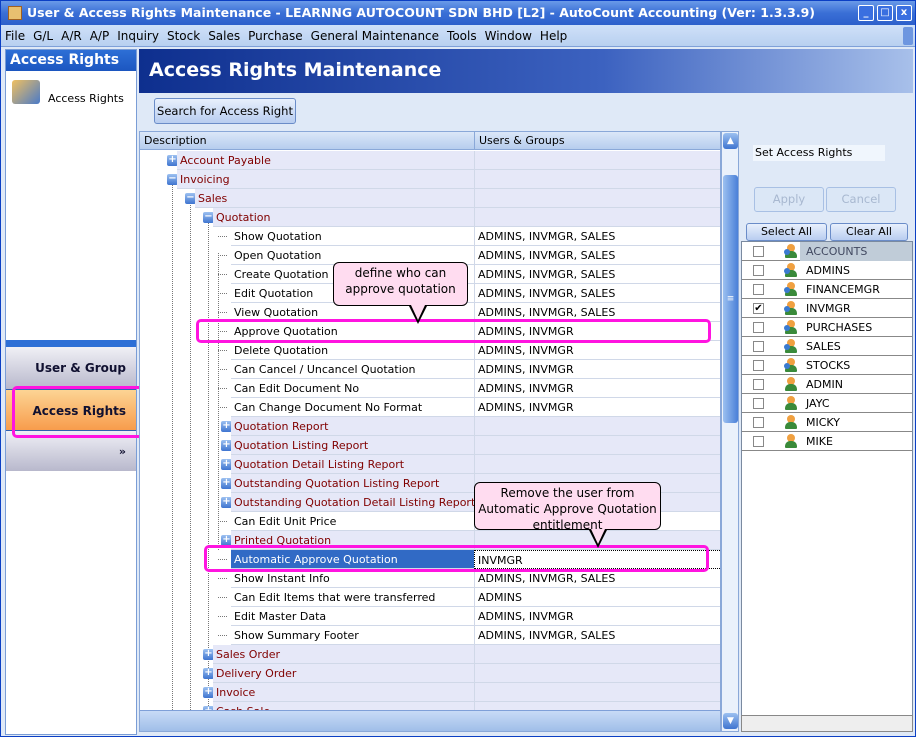 The image size is (916, 737). I want to click on scroll-up-icon: ▲, so click(730, 141).